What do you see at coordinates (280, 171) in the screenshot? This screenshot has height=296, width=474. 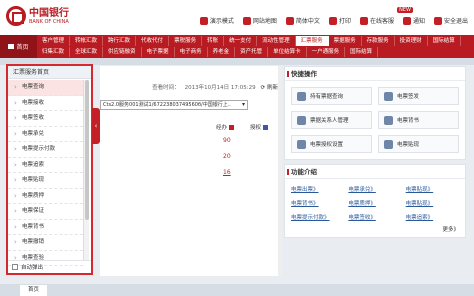 I see `main-scrollbar` at bounding box center [280, 171].